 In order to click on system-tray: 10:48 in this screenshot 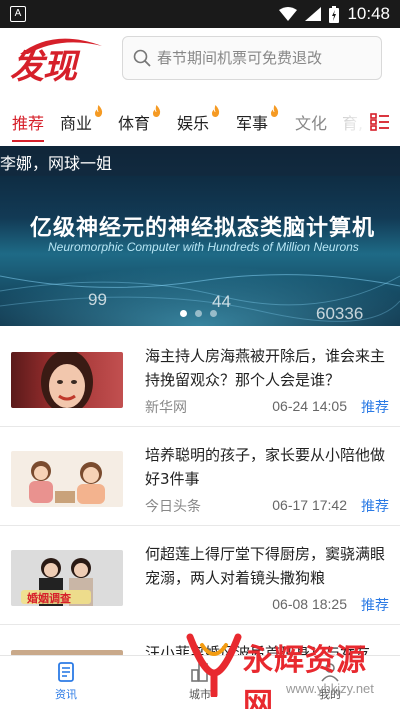, I will do `click(334, 14)`.